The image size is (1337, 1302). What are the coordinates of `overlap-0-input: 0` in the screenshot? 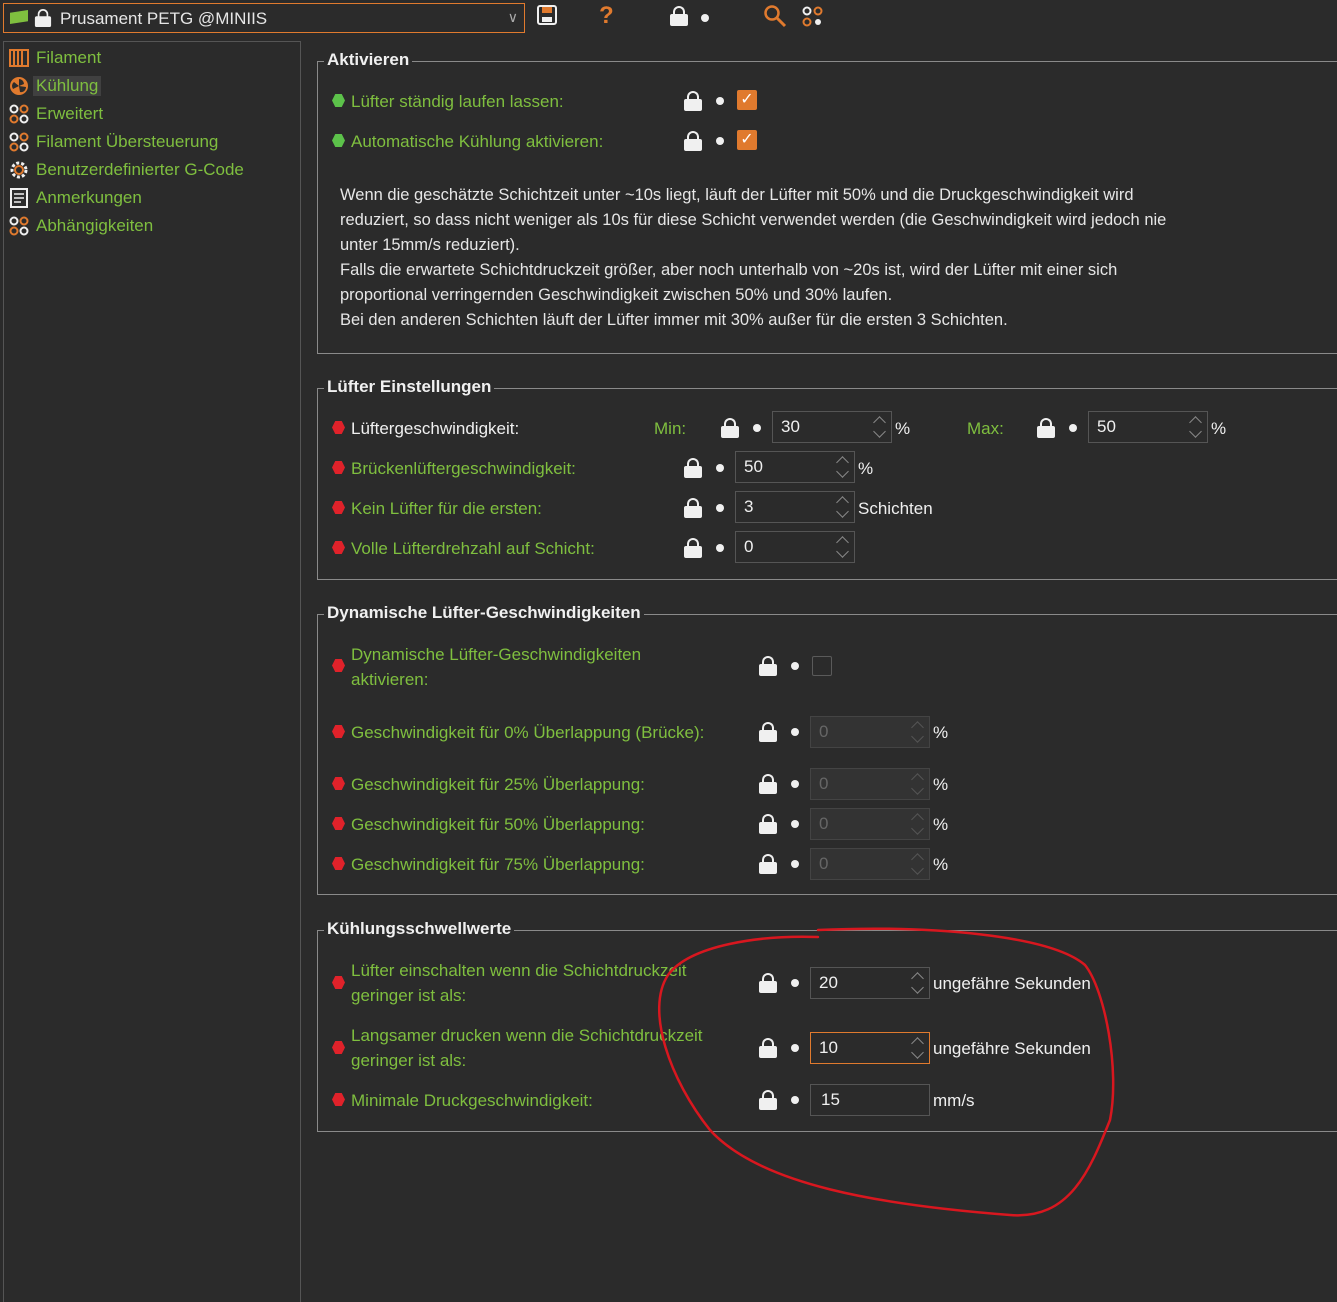 It's located at (870, 732).